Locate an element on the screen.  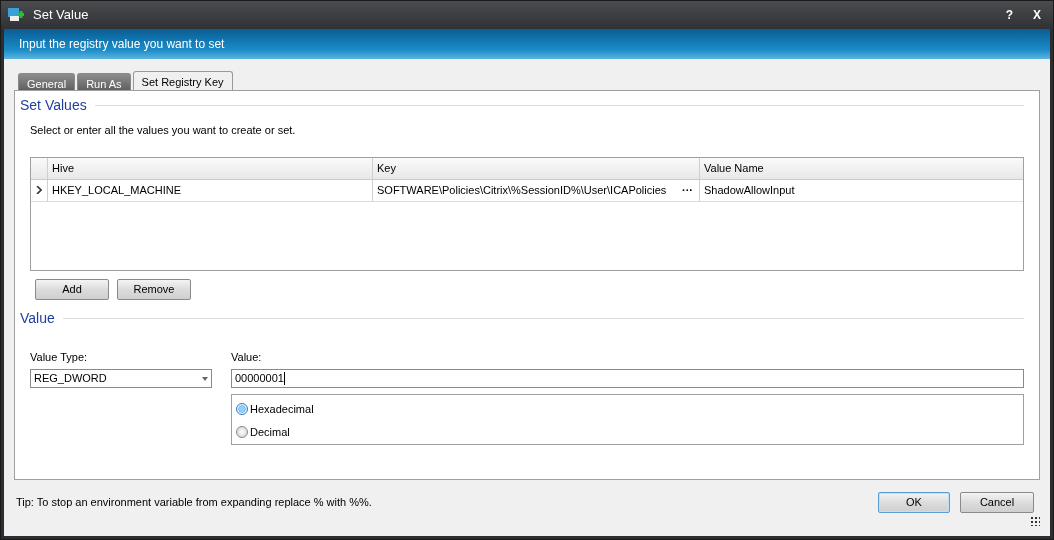
dropdown-arrow-icon is located at coordinates (205, 378).